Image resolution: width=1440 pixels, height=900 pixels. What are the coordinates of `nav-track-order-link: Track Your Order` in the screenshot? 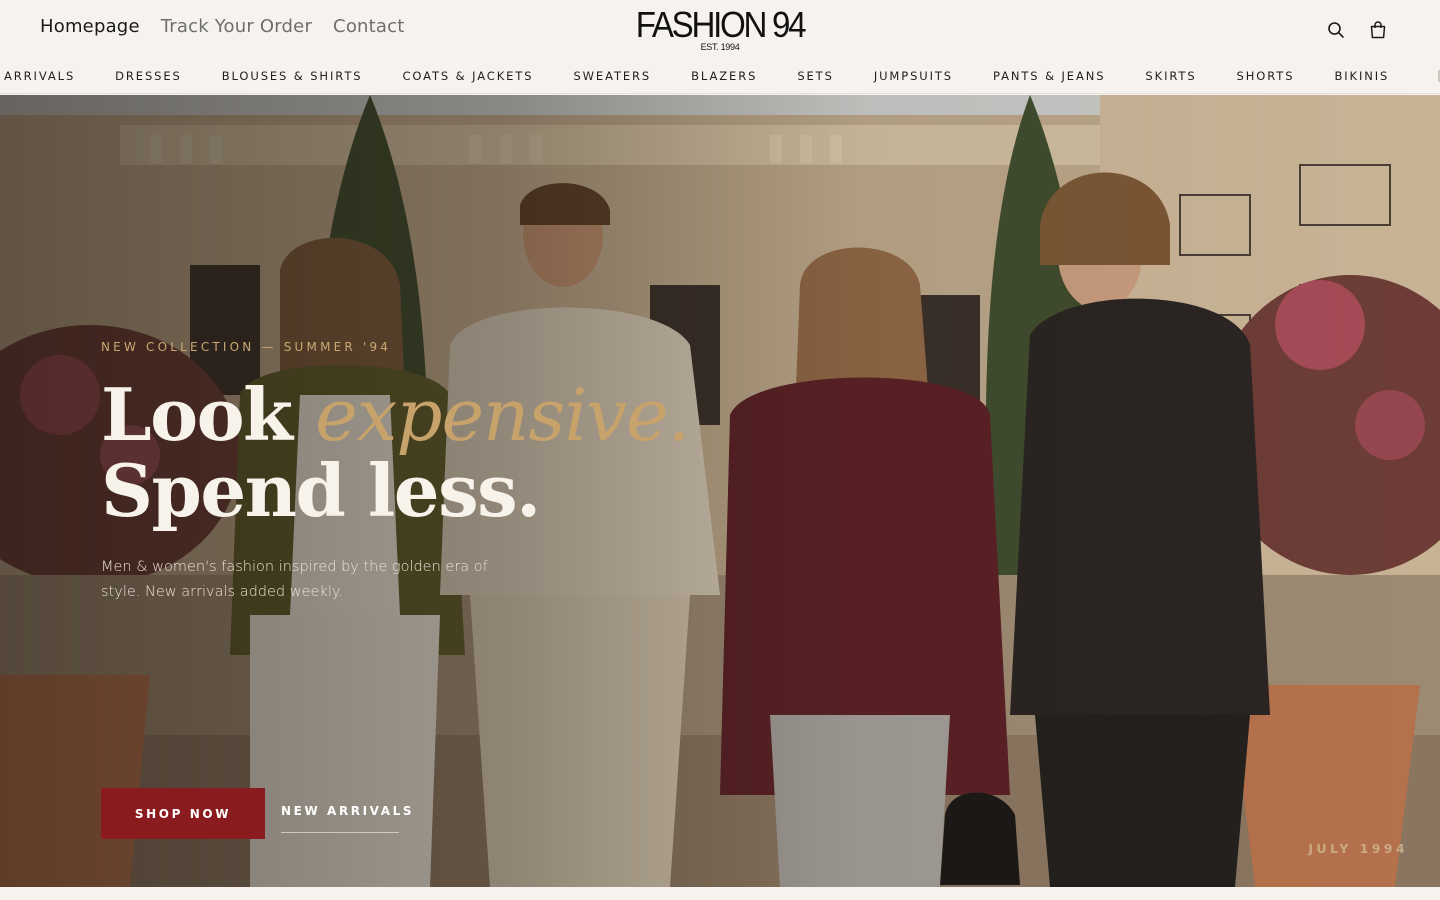 It's located at (236, 26).